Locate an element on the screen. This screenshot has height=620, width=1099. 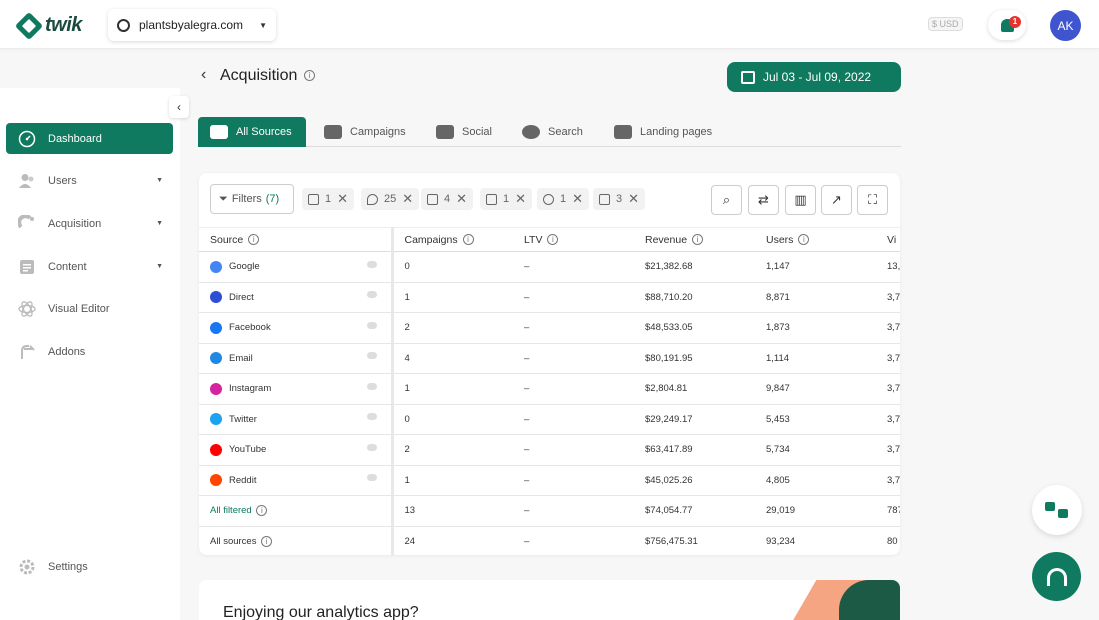
caret-down-icon: ▼ is located at coordinates (159, 180).